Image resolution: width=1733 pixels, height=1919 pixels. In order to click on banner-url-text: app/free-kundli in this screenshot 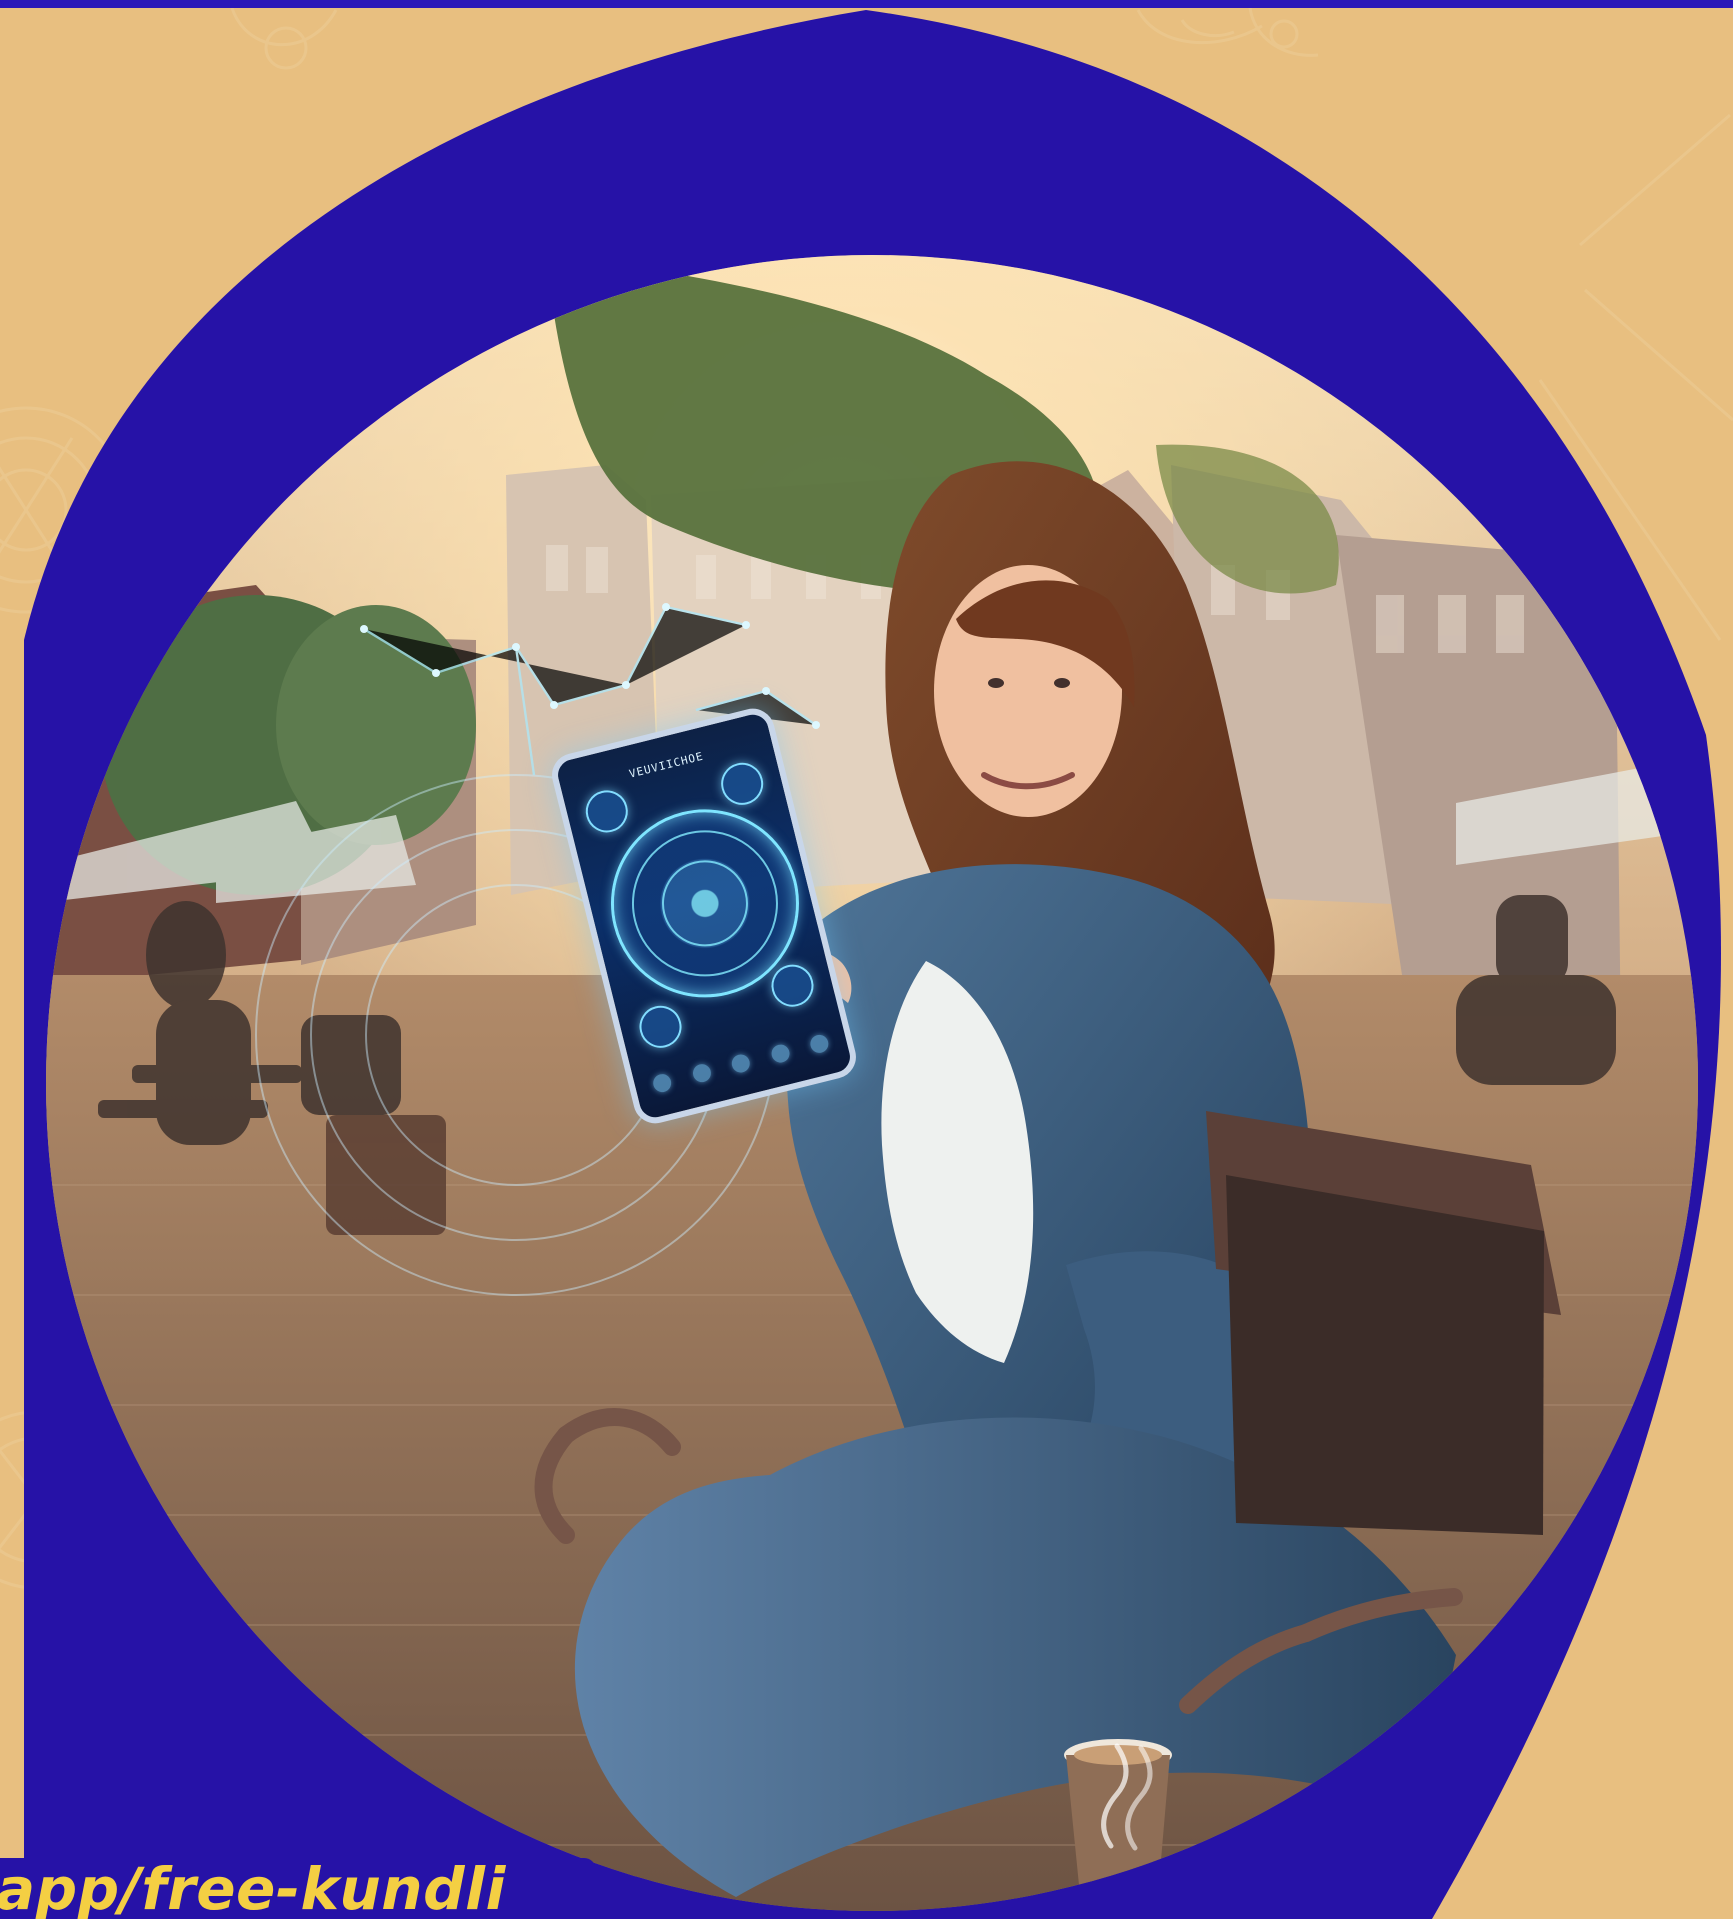, I will do `click(253, 1888)`.